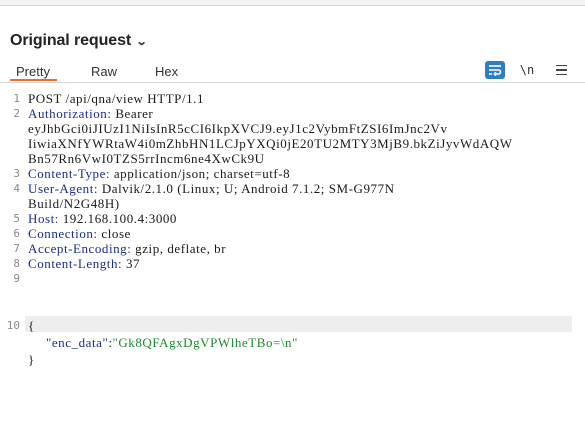  Describe the element at coordinates (43, 218) in the screenshot. I see `header-name: Host:` at that location.